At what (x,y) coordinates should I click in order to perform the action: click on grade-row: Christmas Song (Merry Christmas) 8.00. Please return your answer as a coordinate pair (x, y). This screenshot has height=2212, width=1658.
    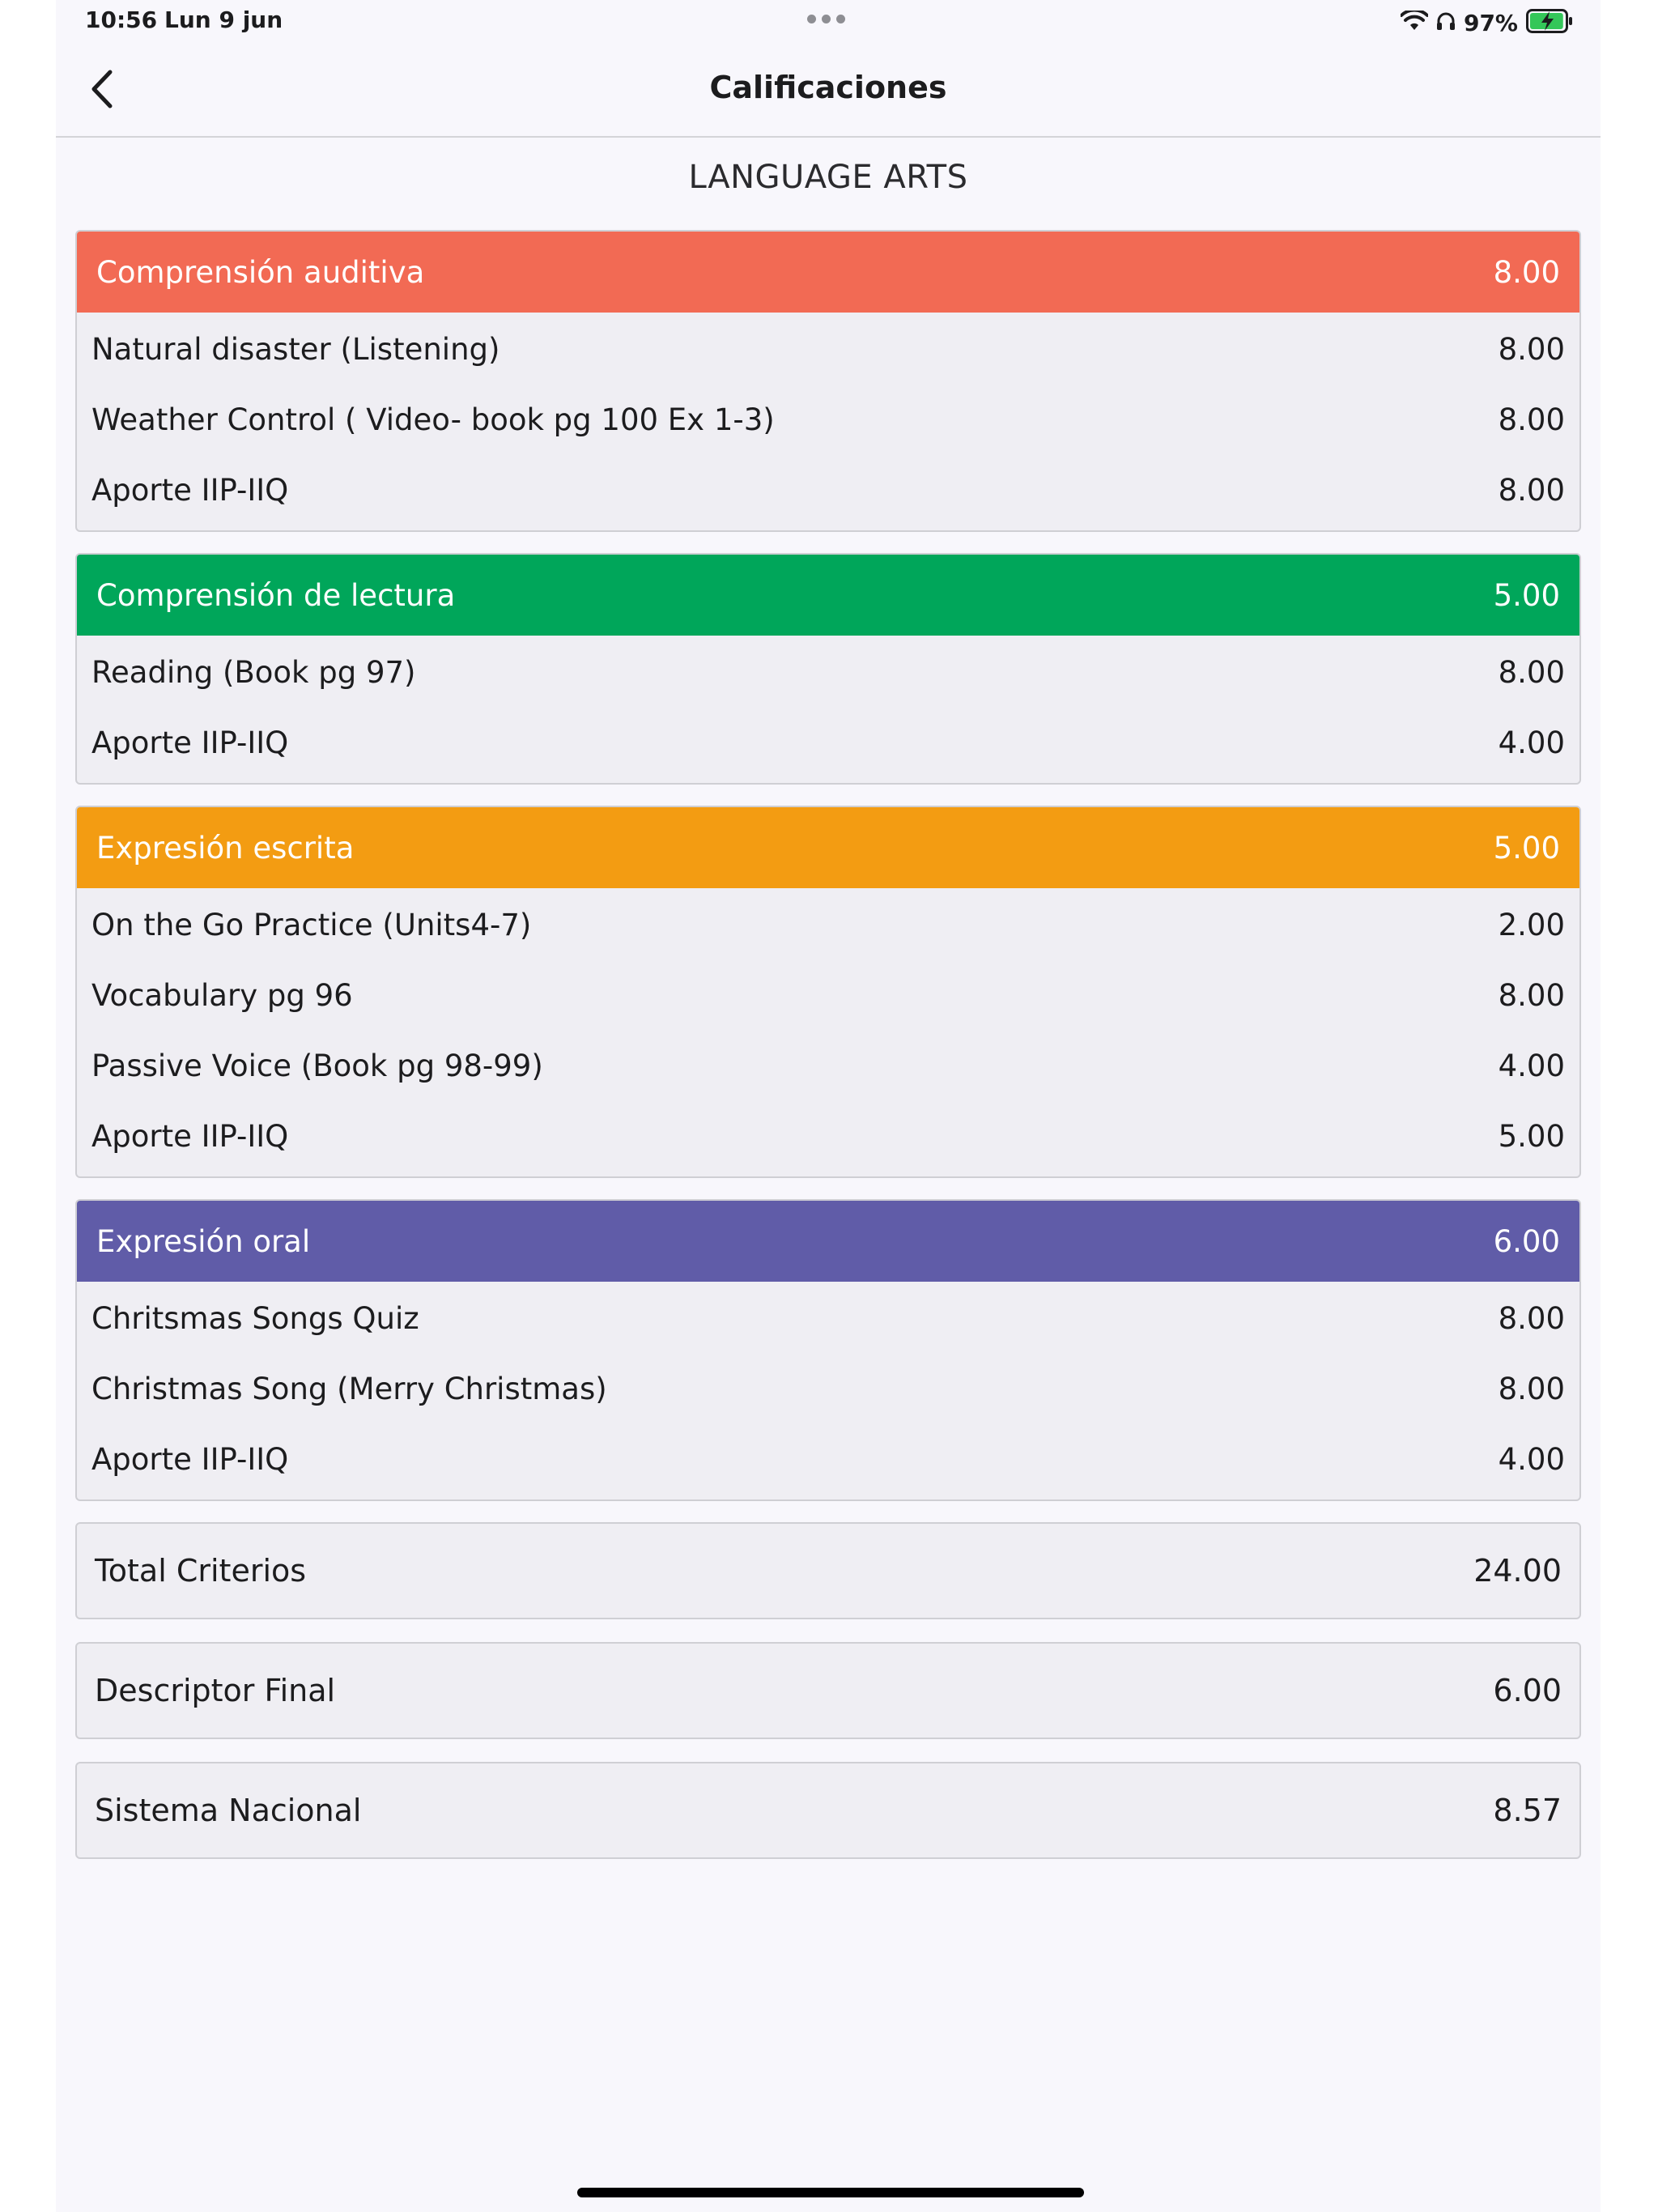
    Looking at the image, I should click on (828, 1389).